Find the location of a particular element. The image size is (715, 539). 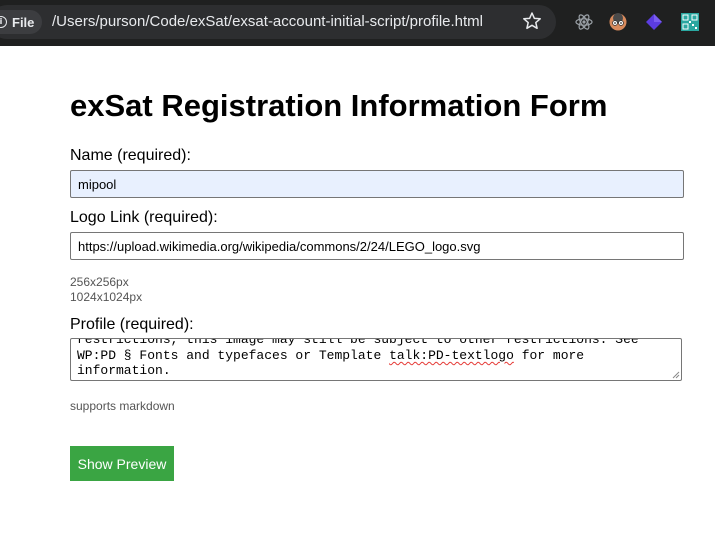

site-info-chip: i File is located at coordinates (21, 22).